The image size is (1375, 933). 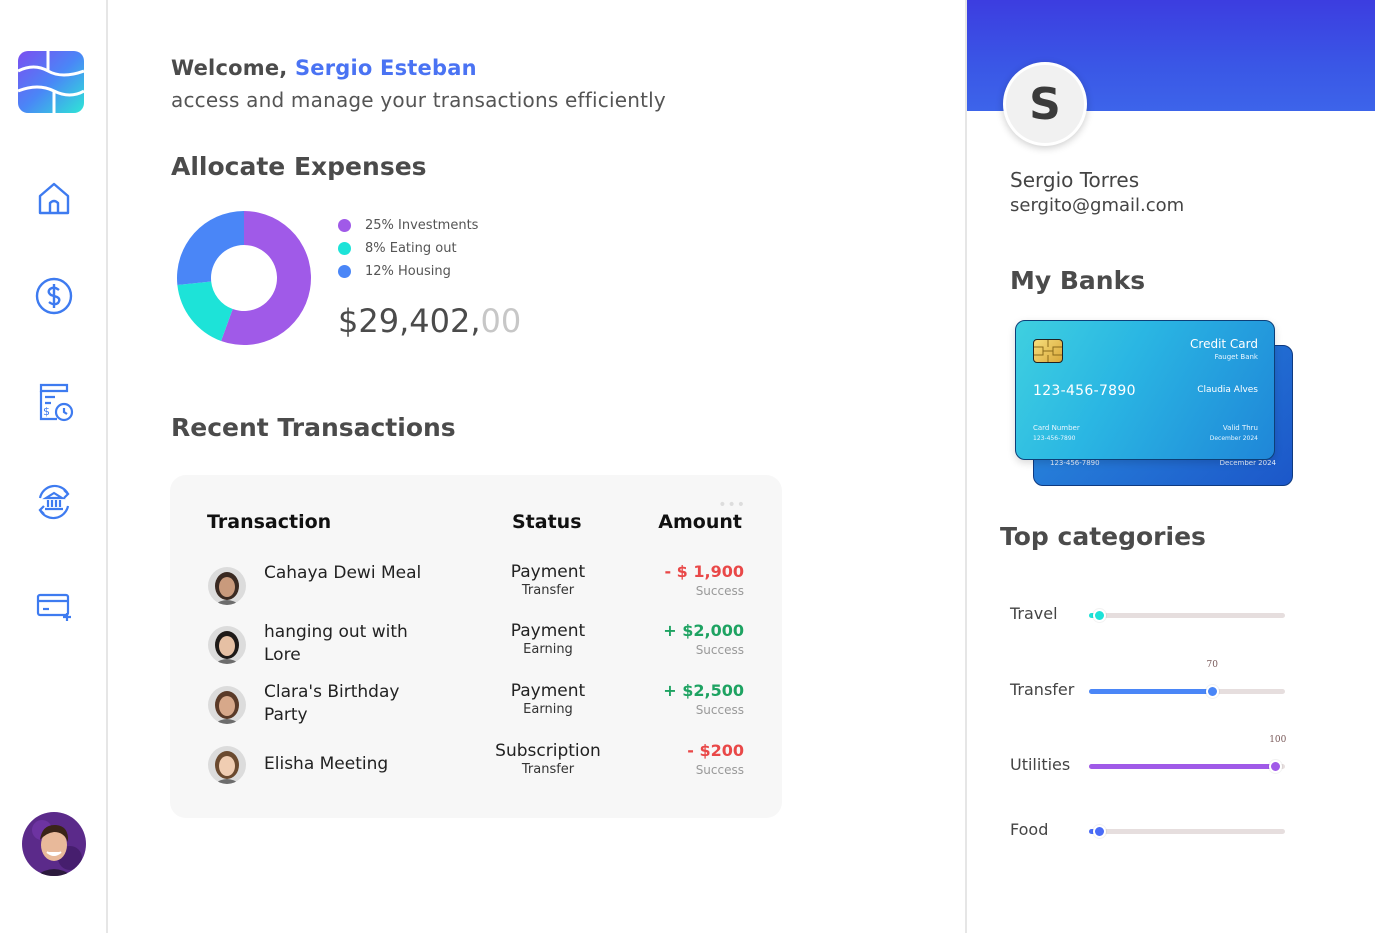 I want to click on category-label: Transfer, so click(x=1042, y=689).